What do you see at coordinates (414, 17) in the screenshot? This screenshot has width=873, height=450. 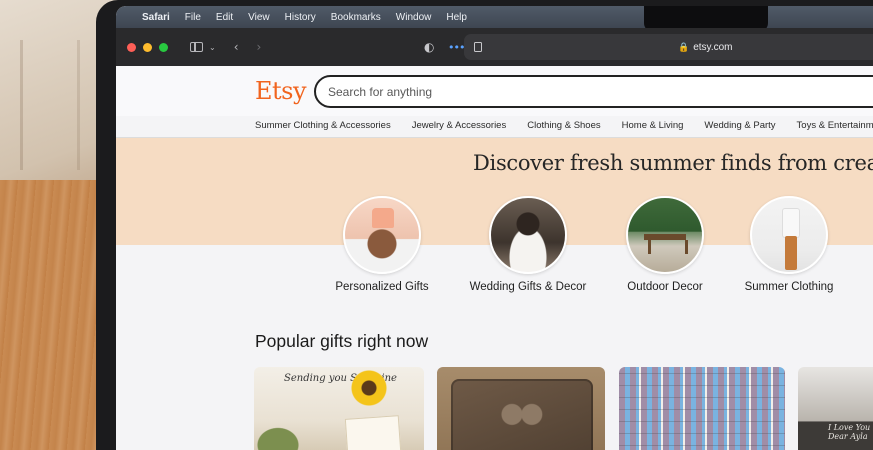 I see `menu-item-window: Window` at bounding box center [414, 17].